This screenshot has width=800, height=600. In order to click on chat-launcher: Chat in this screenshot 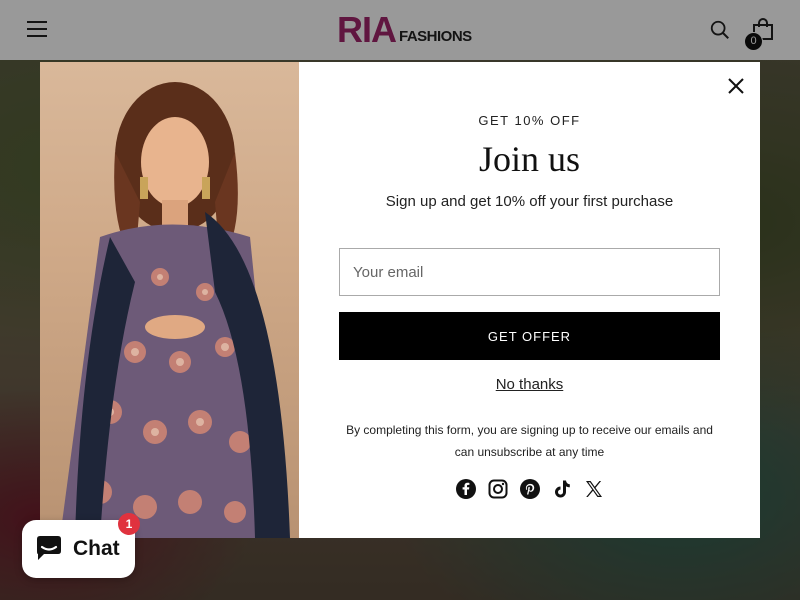, I will do `click(78, 549)`.